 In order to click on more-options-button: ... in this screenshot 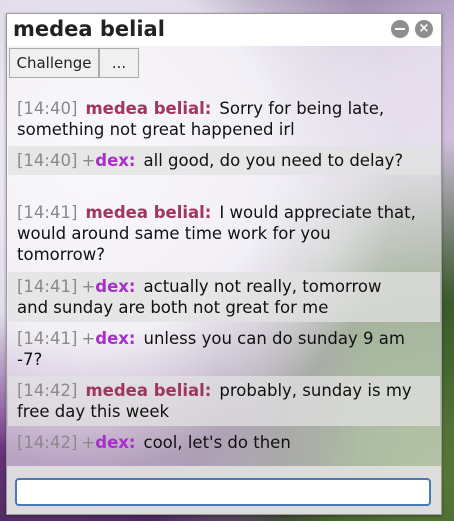, I will do `click(119, 63)`.